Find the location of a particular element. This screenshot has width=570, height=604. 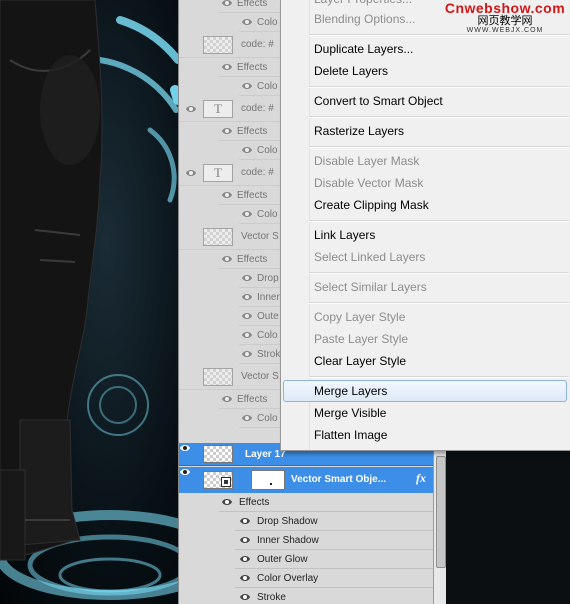

effect-name: Inner Shadow is located at coordinates (288, 540).